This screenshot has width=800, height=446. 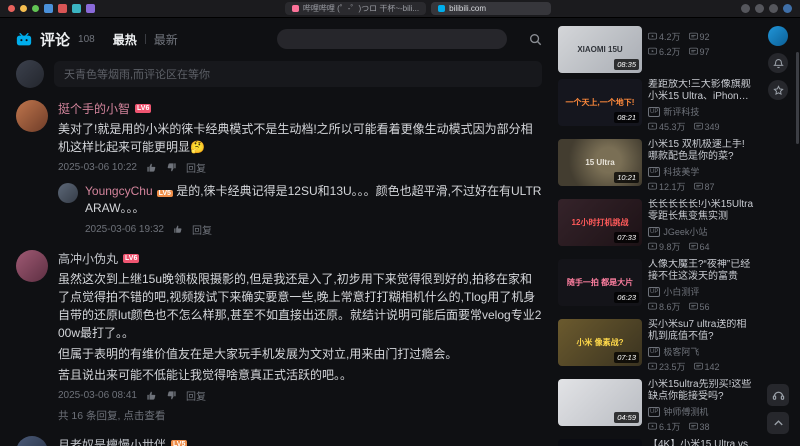 I want to click on duration-badge: 07:13, so click(x=626, y=357).